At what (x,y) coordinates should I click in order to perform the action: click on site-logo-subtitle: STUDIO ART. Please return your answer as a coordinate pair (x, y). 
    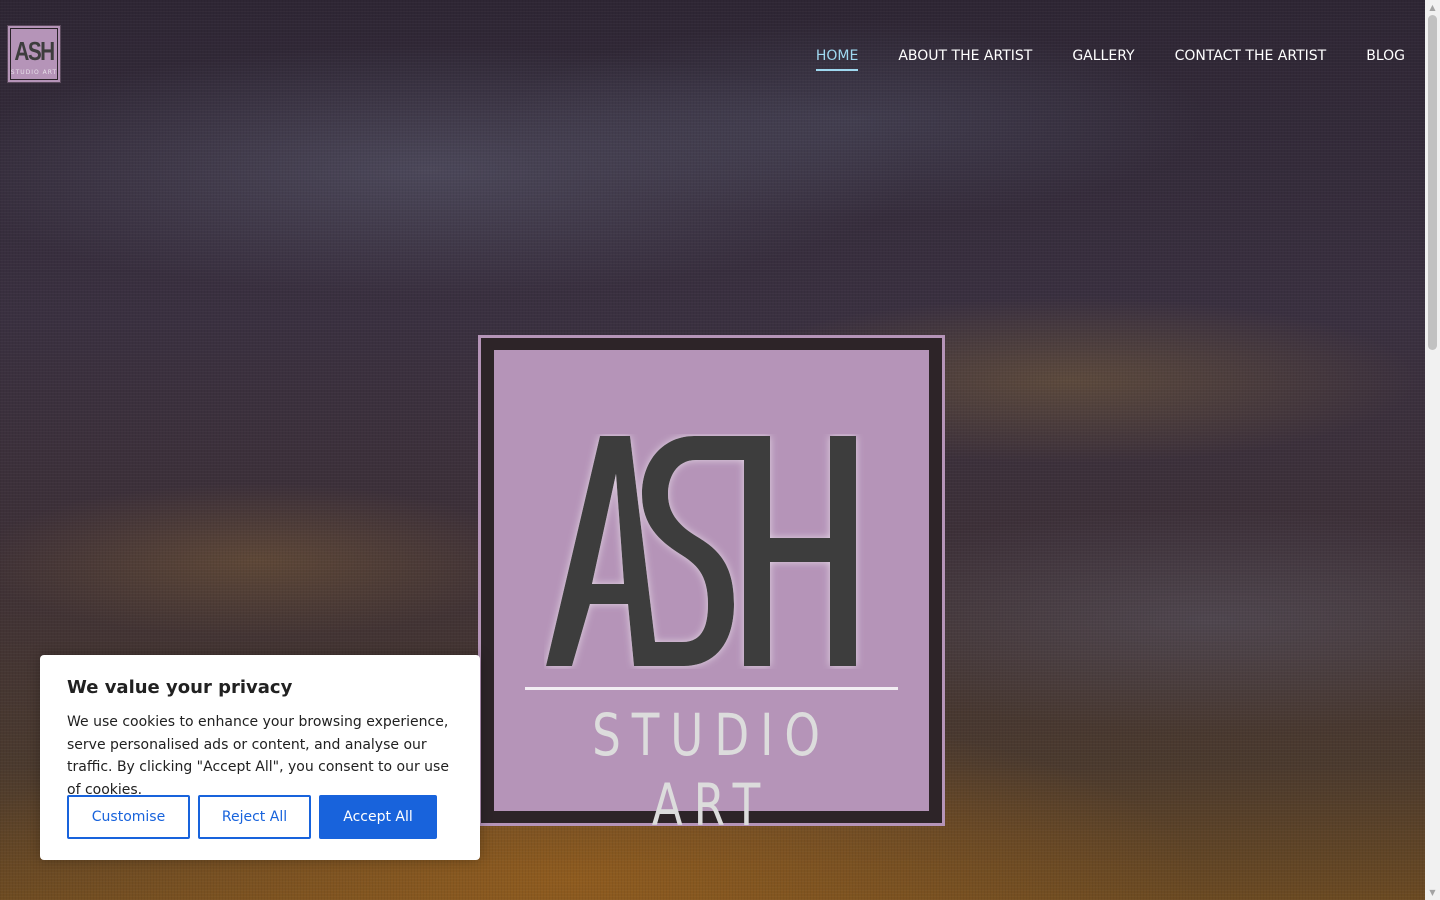
    Looking at the image, I should click on (34, 72).